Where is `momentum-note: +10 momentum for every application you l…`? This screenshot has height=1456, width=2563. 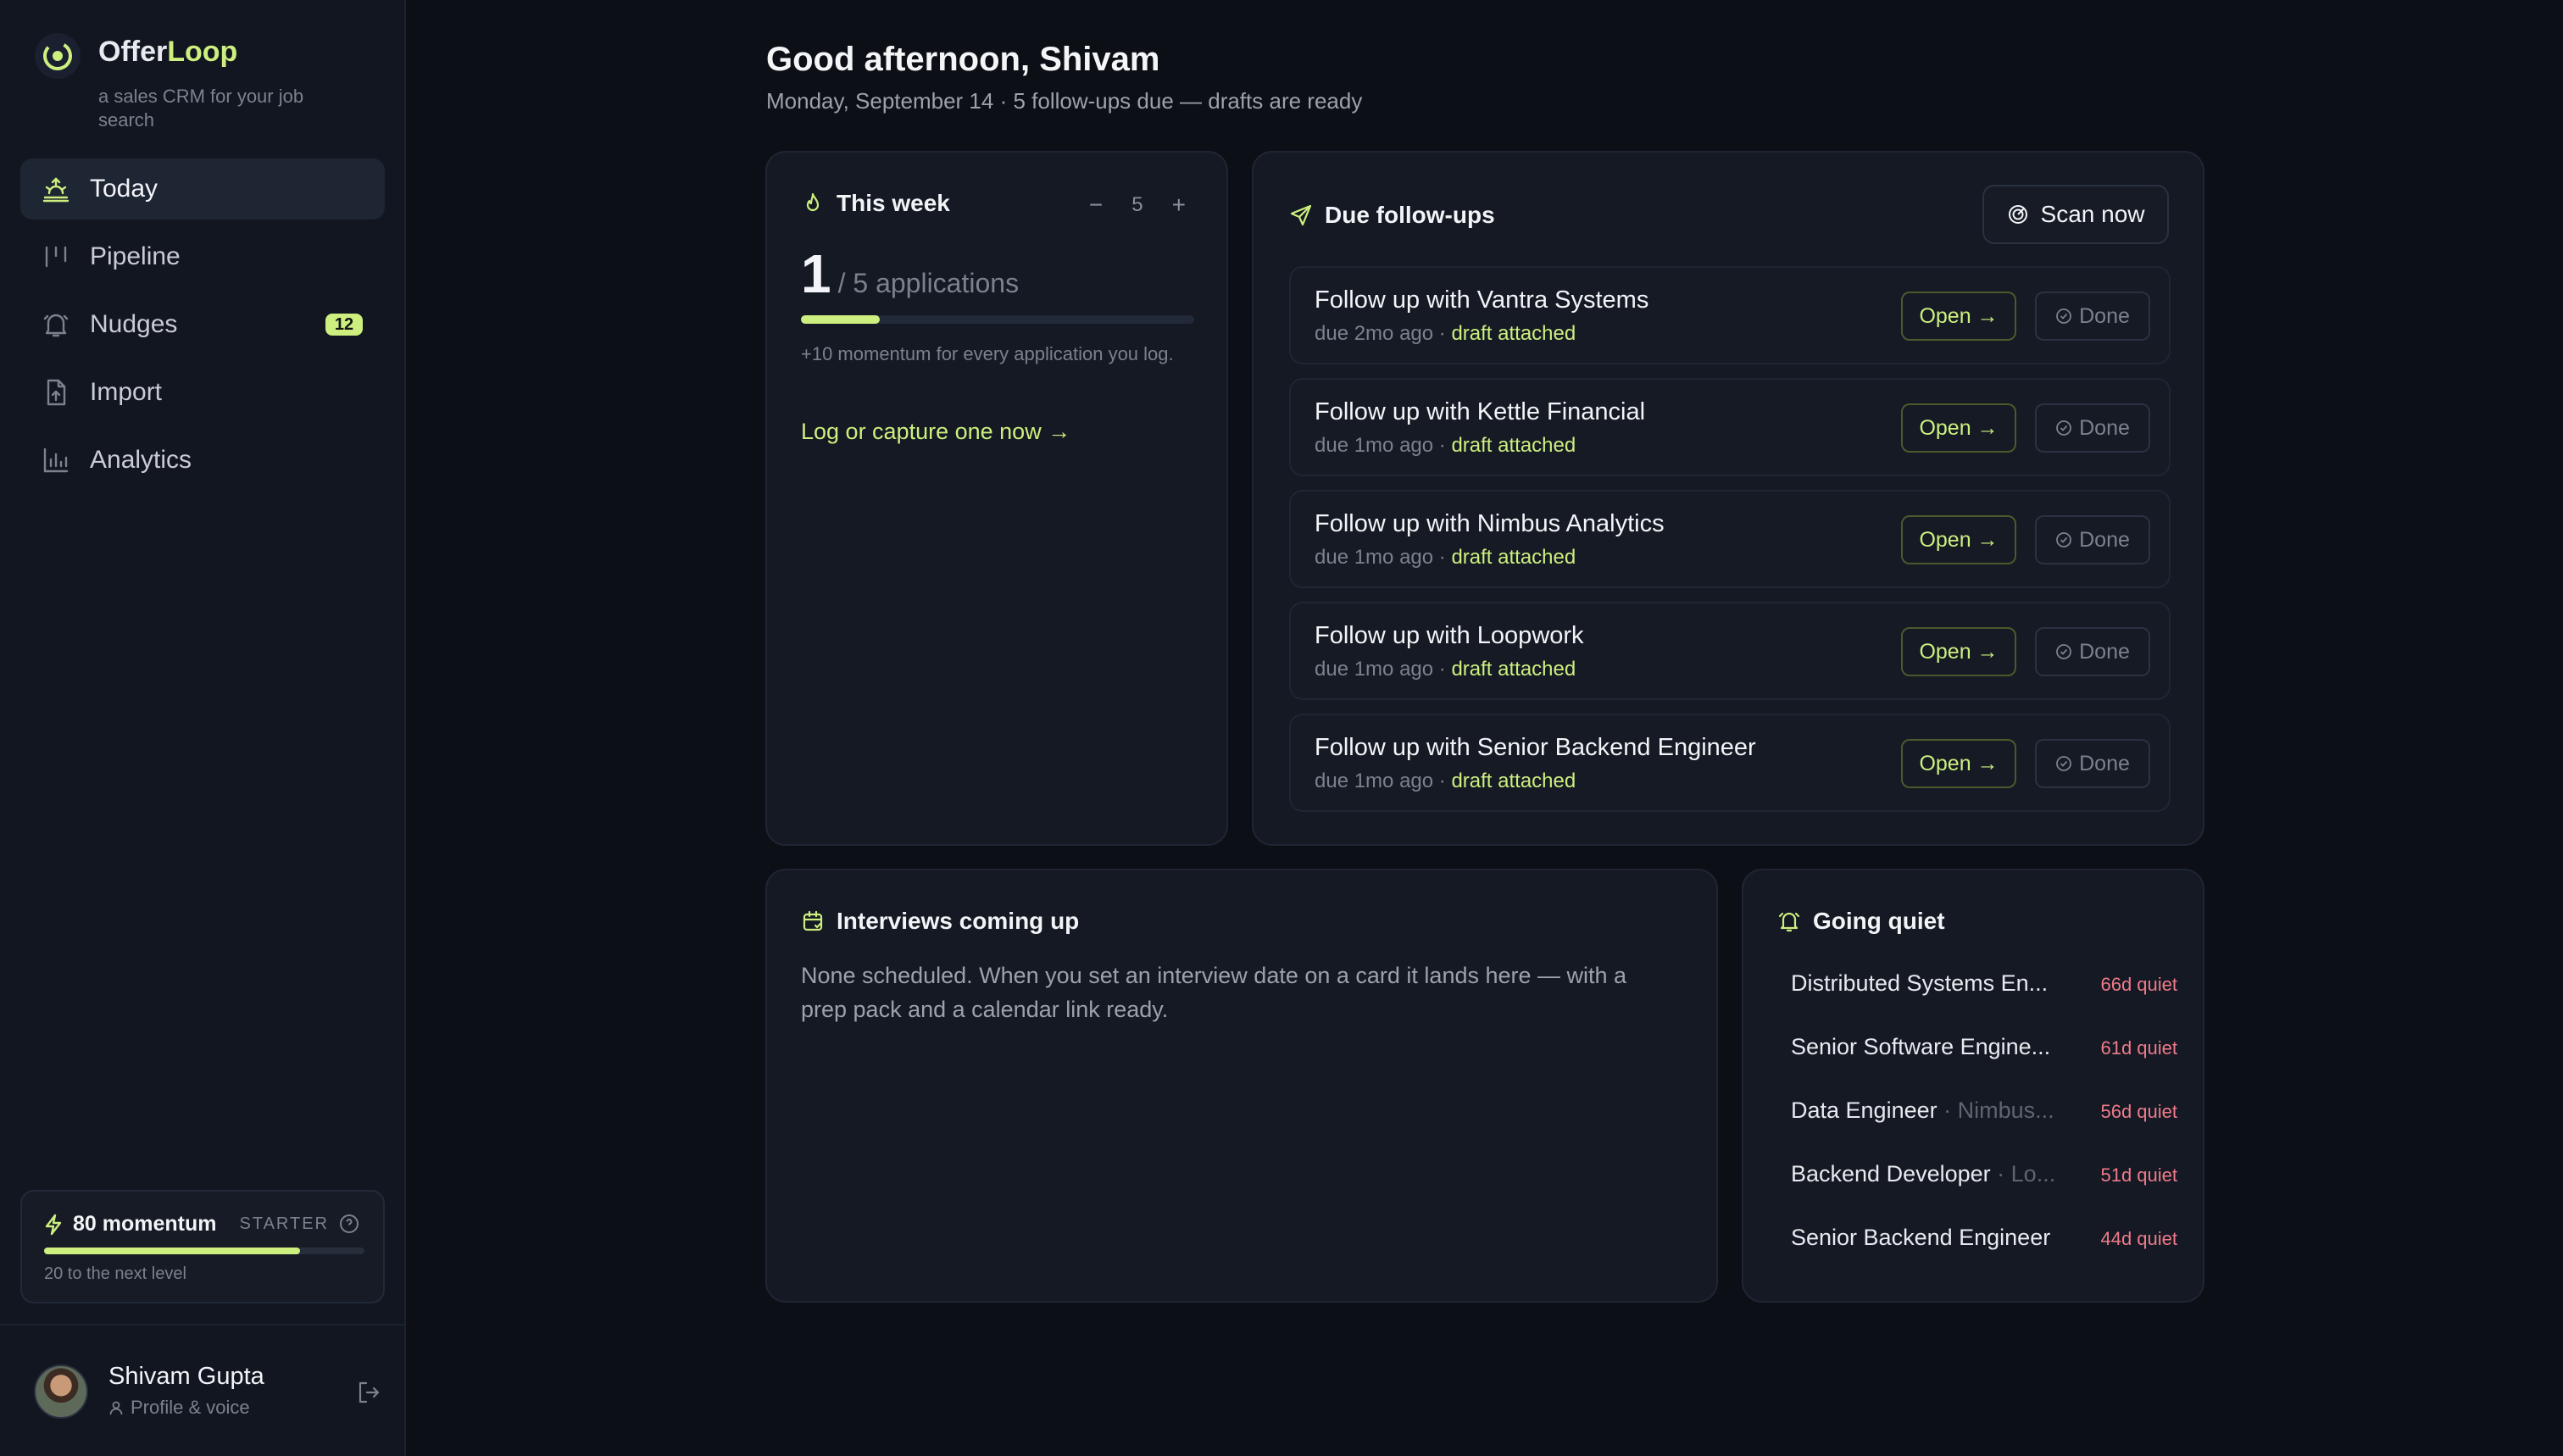 momentum-note: +10 momentum for every application you l… is located at coordinates (987, 353).